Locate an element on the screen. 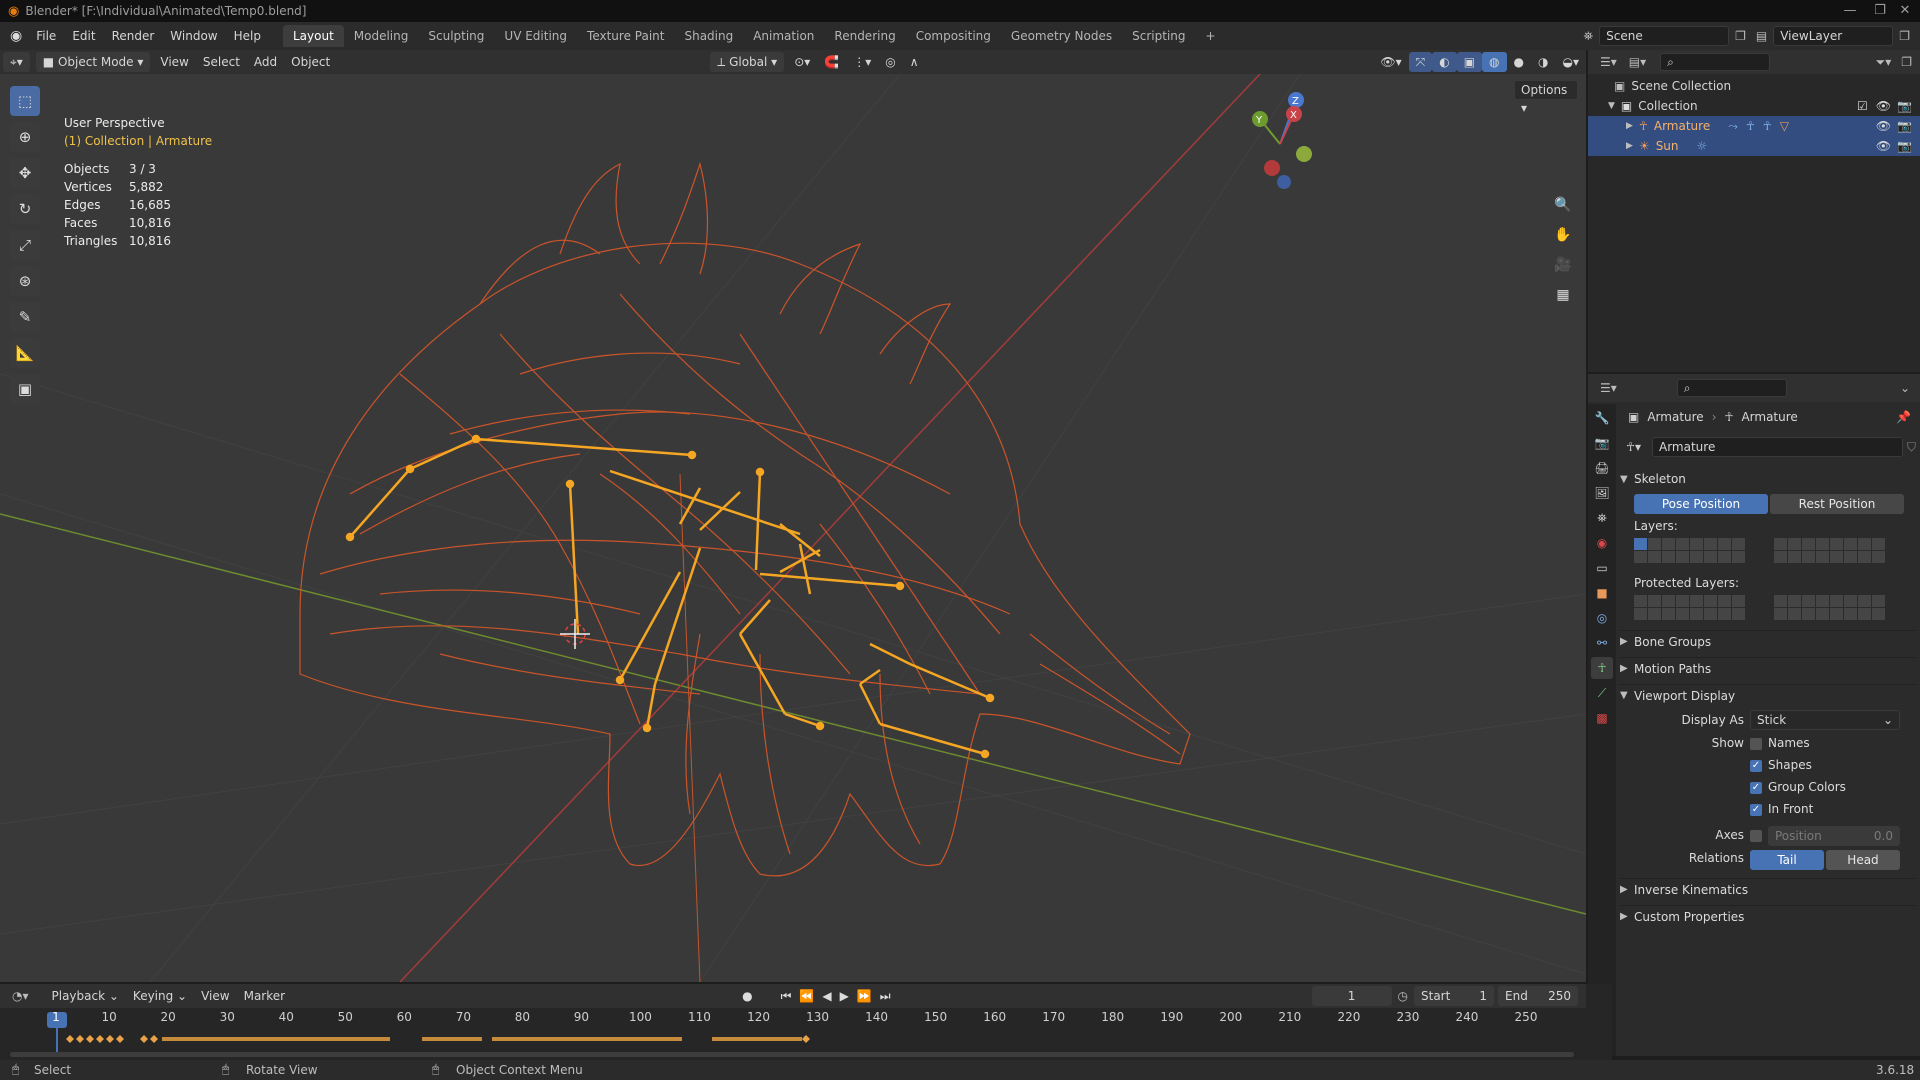 The height and width of the screenshot is (1080, 1920). pivot-icon: ⊙▾ is located at coordinates (802, 62).